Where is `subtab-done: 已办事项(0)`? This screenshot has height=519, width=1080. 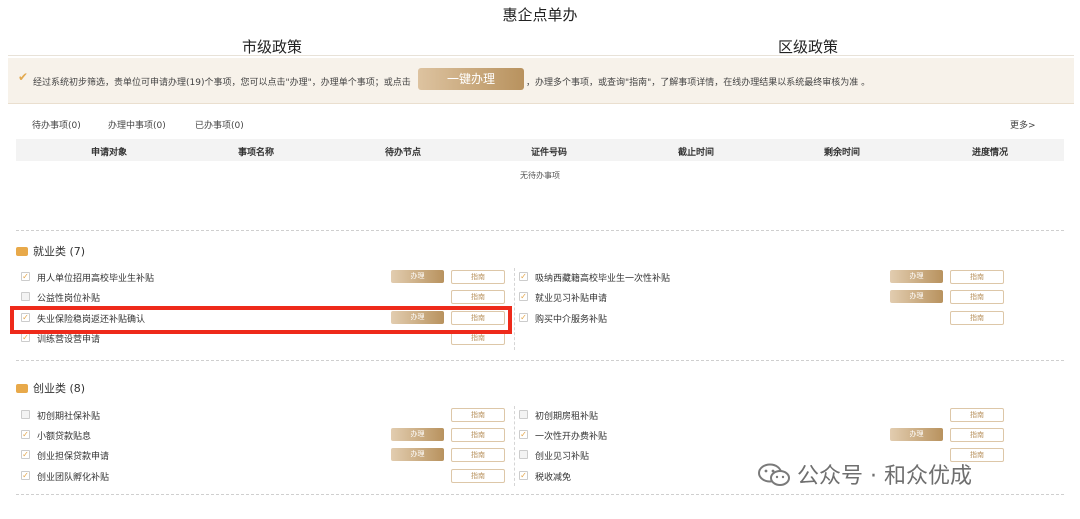 subtab-done: 已办事项(0) is located at coordinates (219, 124).